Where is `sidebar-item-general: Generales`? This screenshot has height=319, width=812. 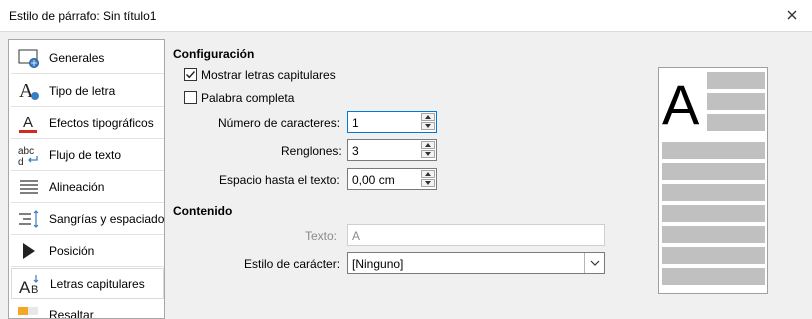
sidebar-item-general: Generales is located at coordinates (87, 58).